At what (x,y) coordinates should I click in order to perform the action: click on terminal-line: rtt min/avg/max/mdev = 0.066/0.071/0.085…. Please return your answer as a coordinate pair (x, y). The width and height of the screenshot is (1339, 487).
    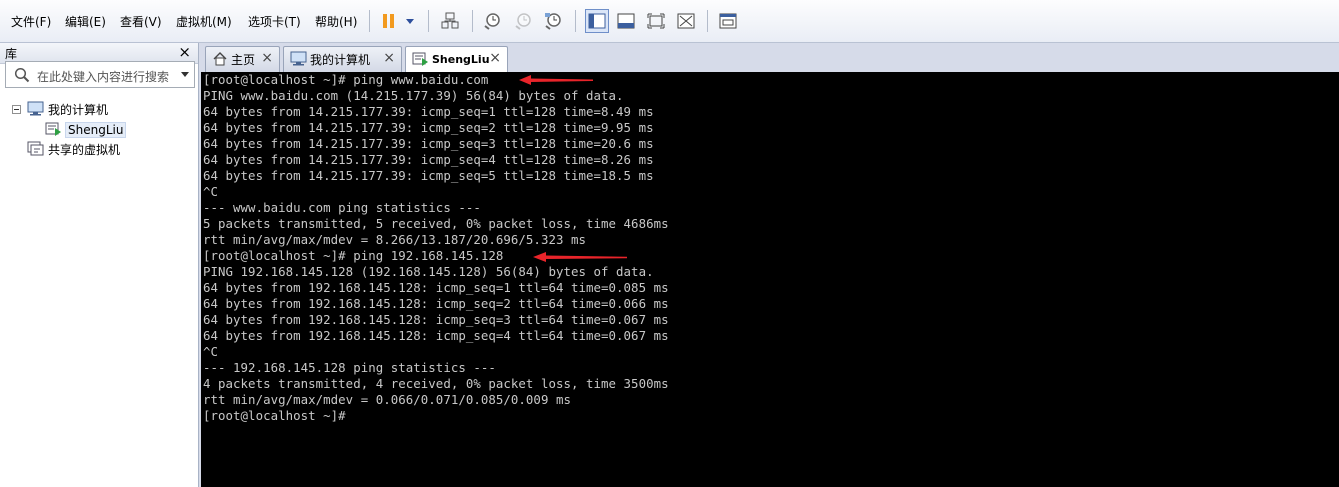
    Looking at the image, I should click on (387, 399).